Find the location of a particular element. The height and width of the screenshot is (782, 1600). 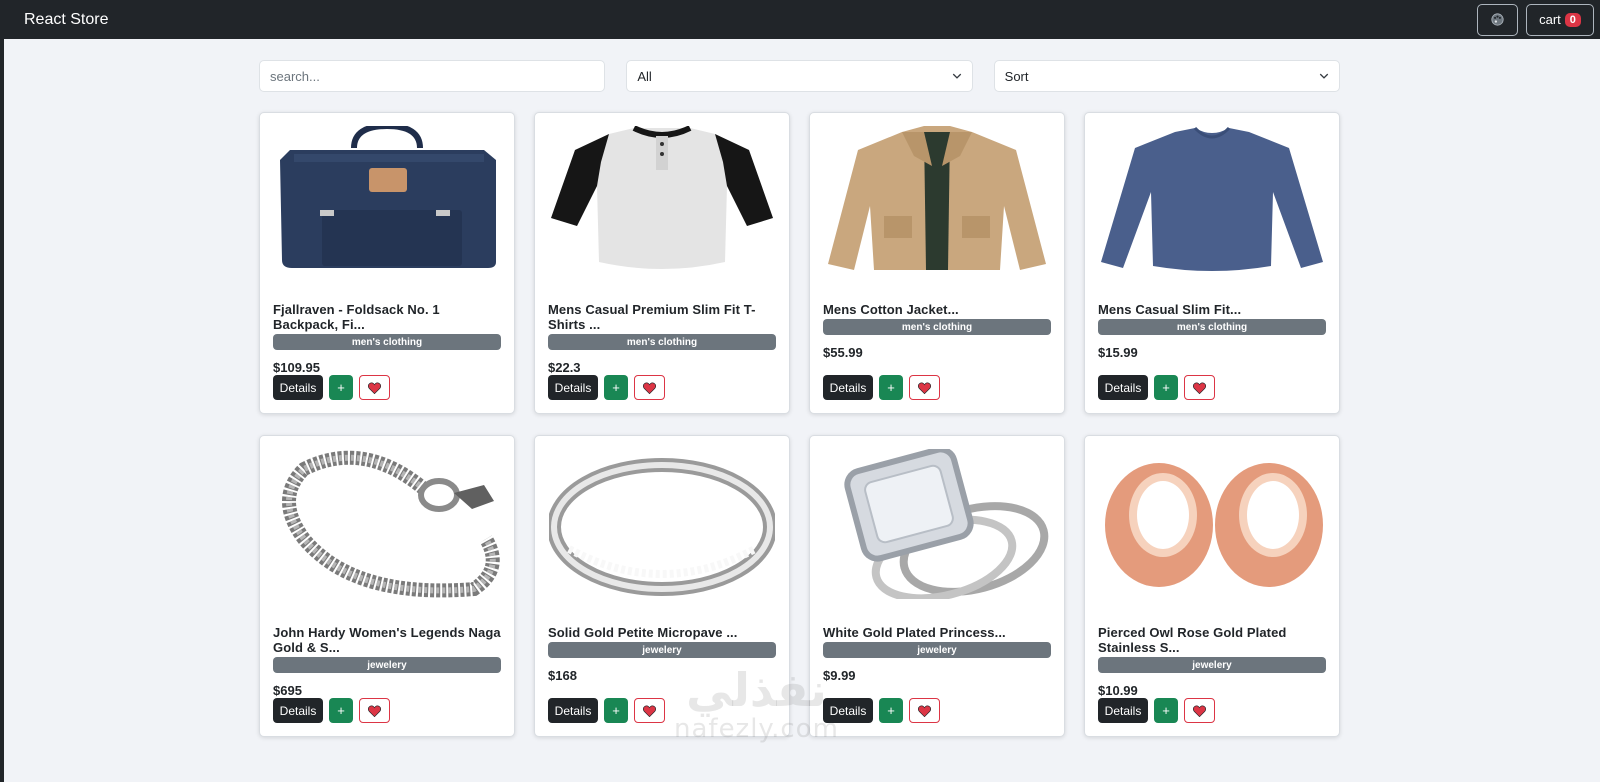

bracelet-image is located at coordinates (387, 524).